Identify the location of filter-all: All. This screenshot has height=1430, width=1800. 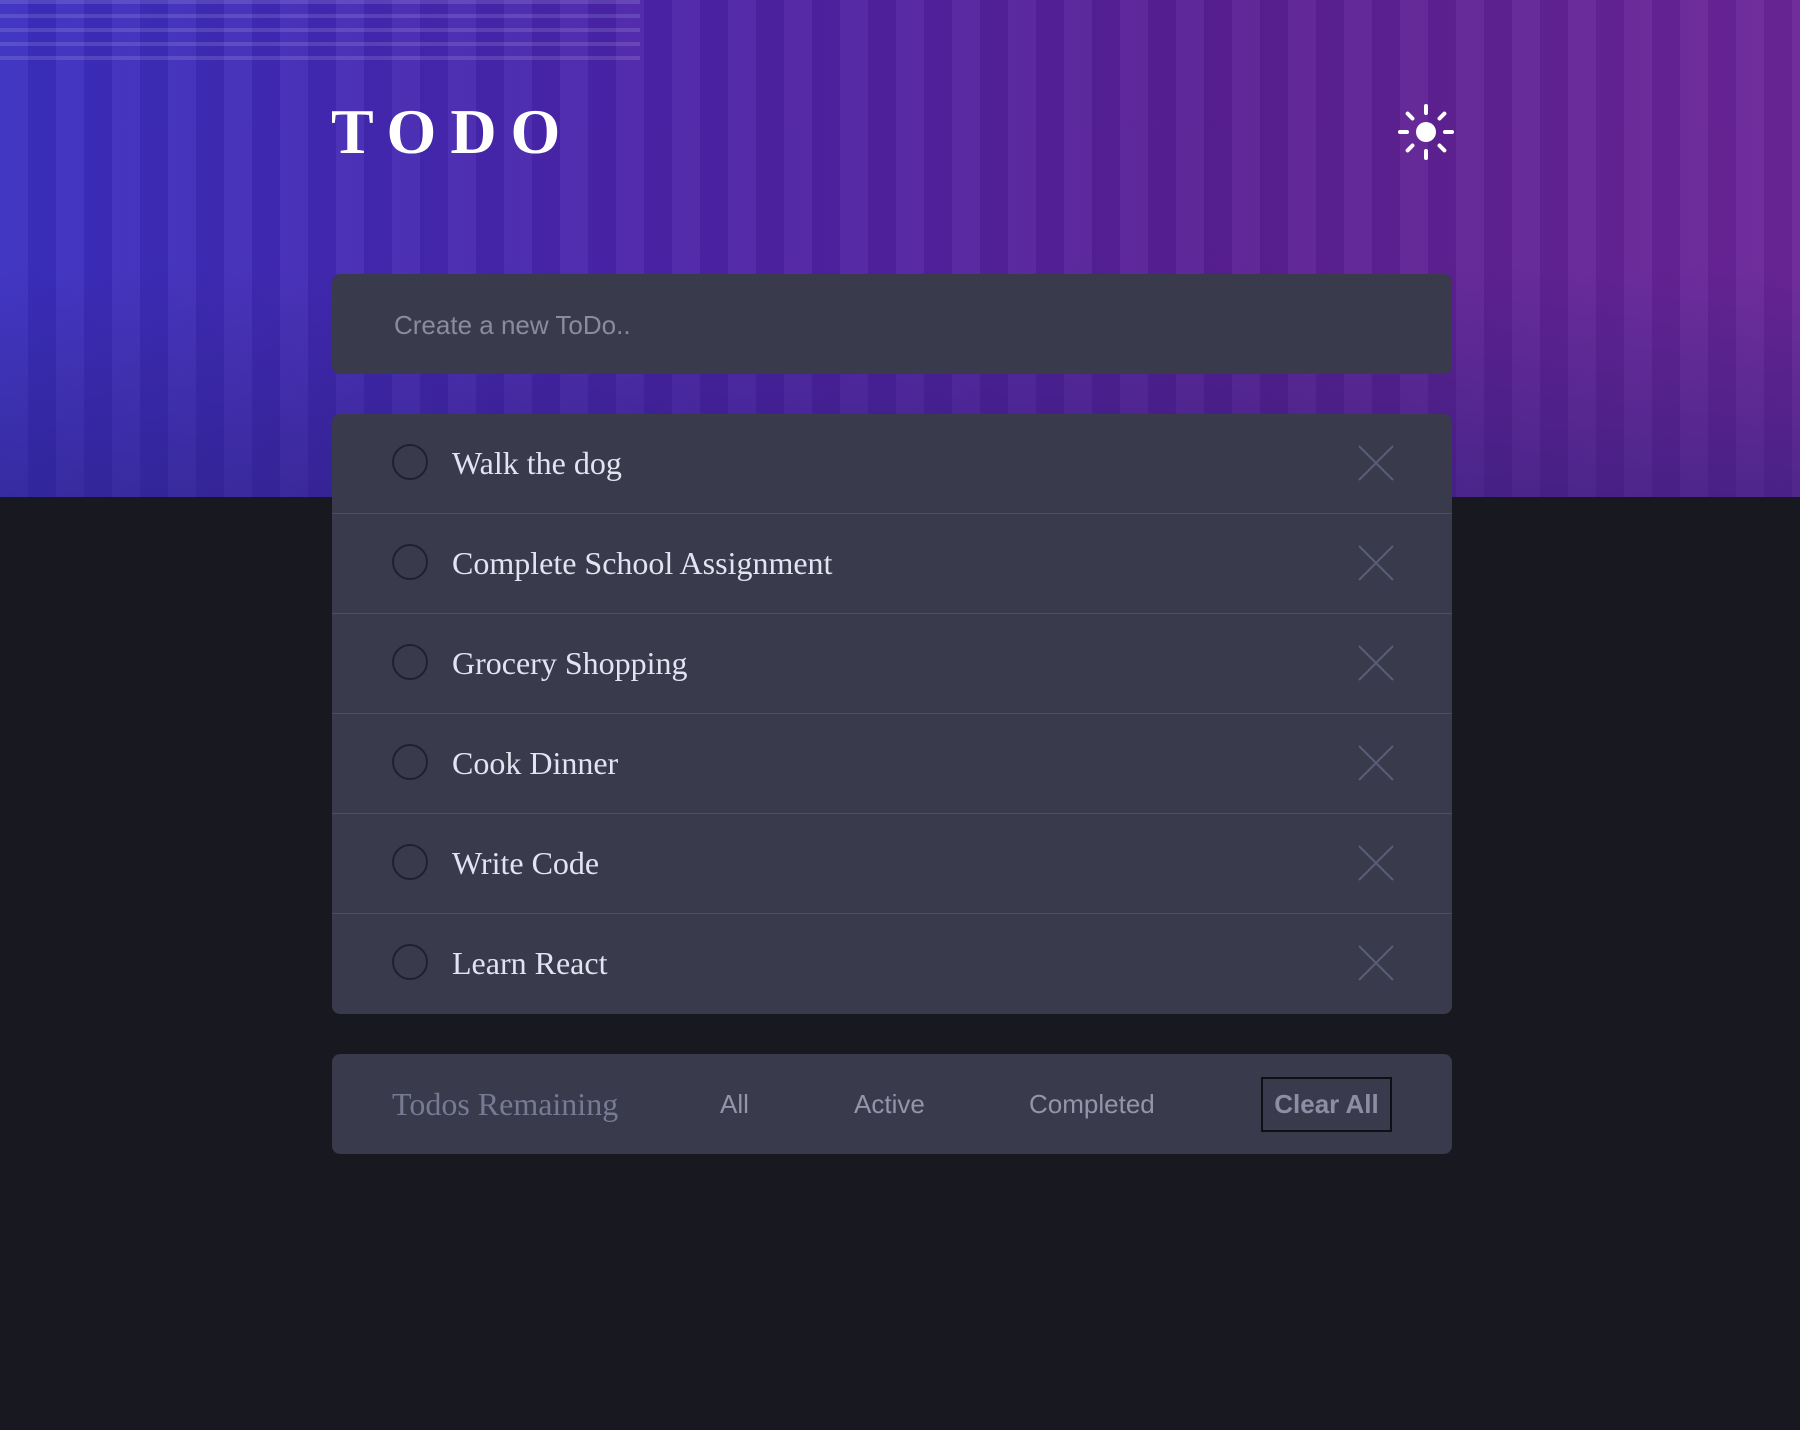
(734, 1104).